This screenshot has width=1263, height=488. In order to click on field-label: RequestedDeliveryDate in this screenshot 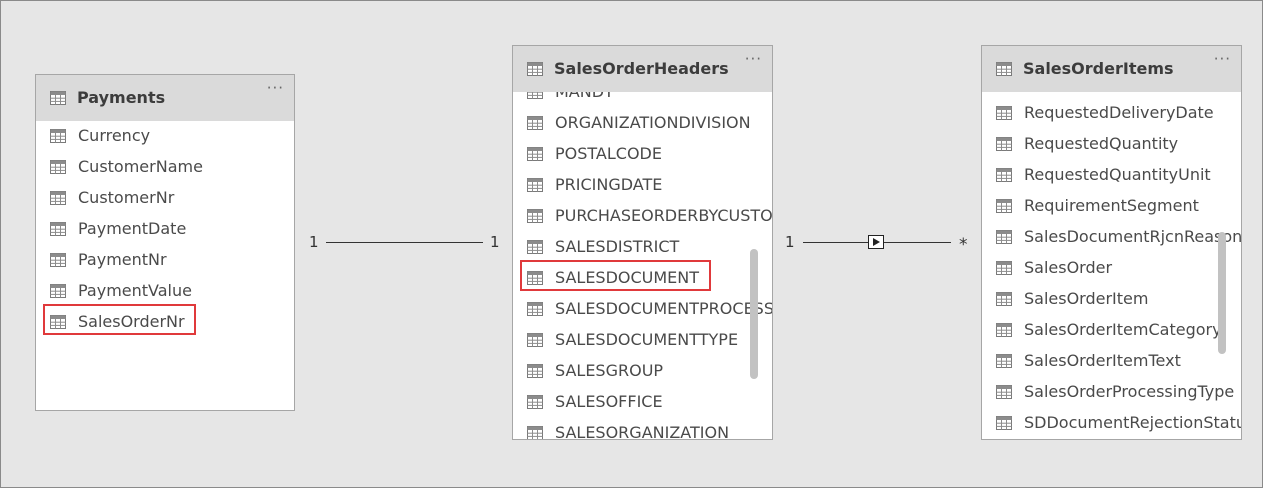, I will do `click(1119, 112)`.